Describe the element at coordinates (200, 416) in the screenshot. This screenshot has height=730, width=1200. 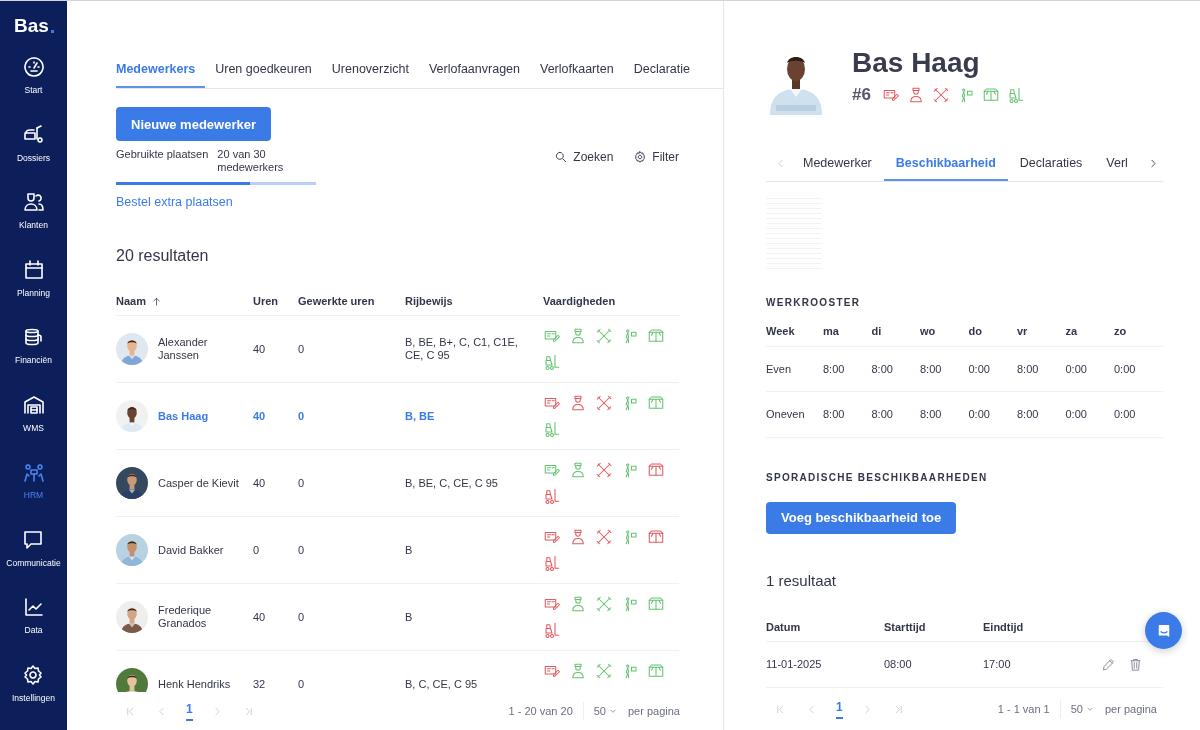
I see `employee-name: Bas Haag` at that location.